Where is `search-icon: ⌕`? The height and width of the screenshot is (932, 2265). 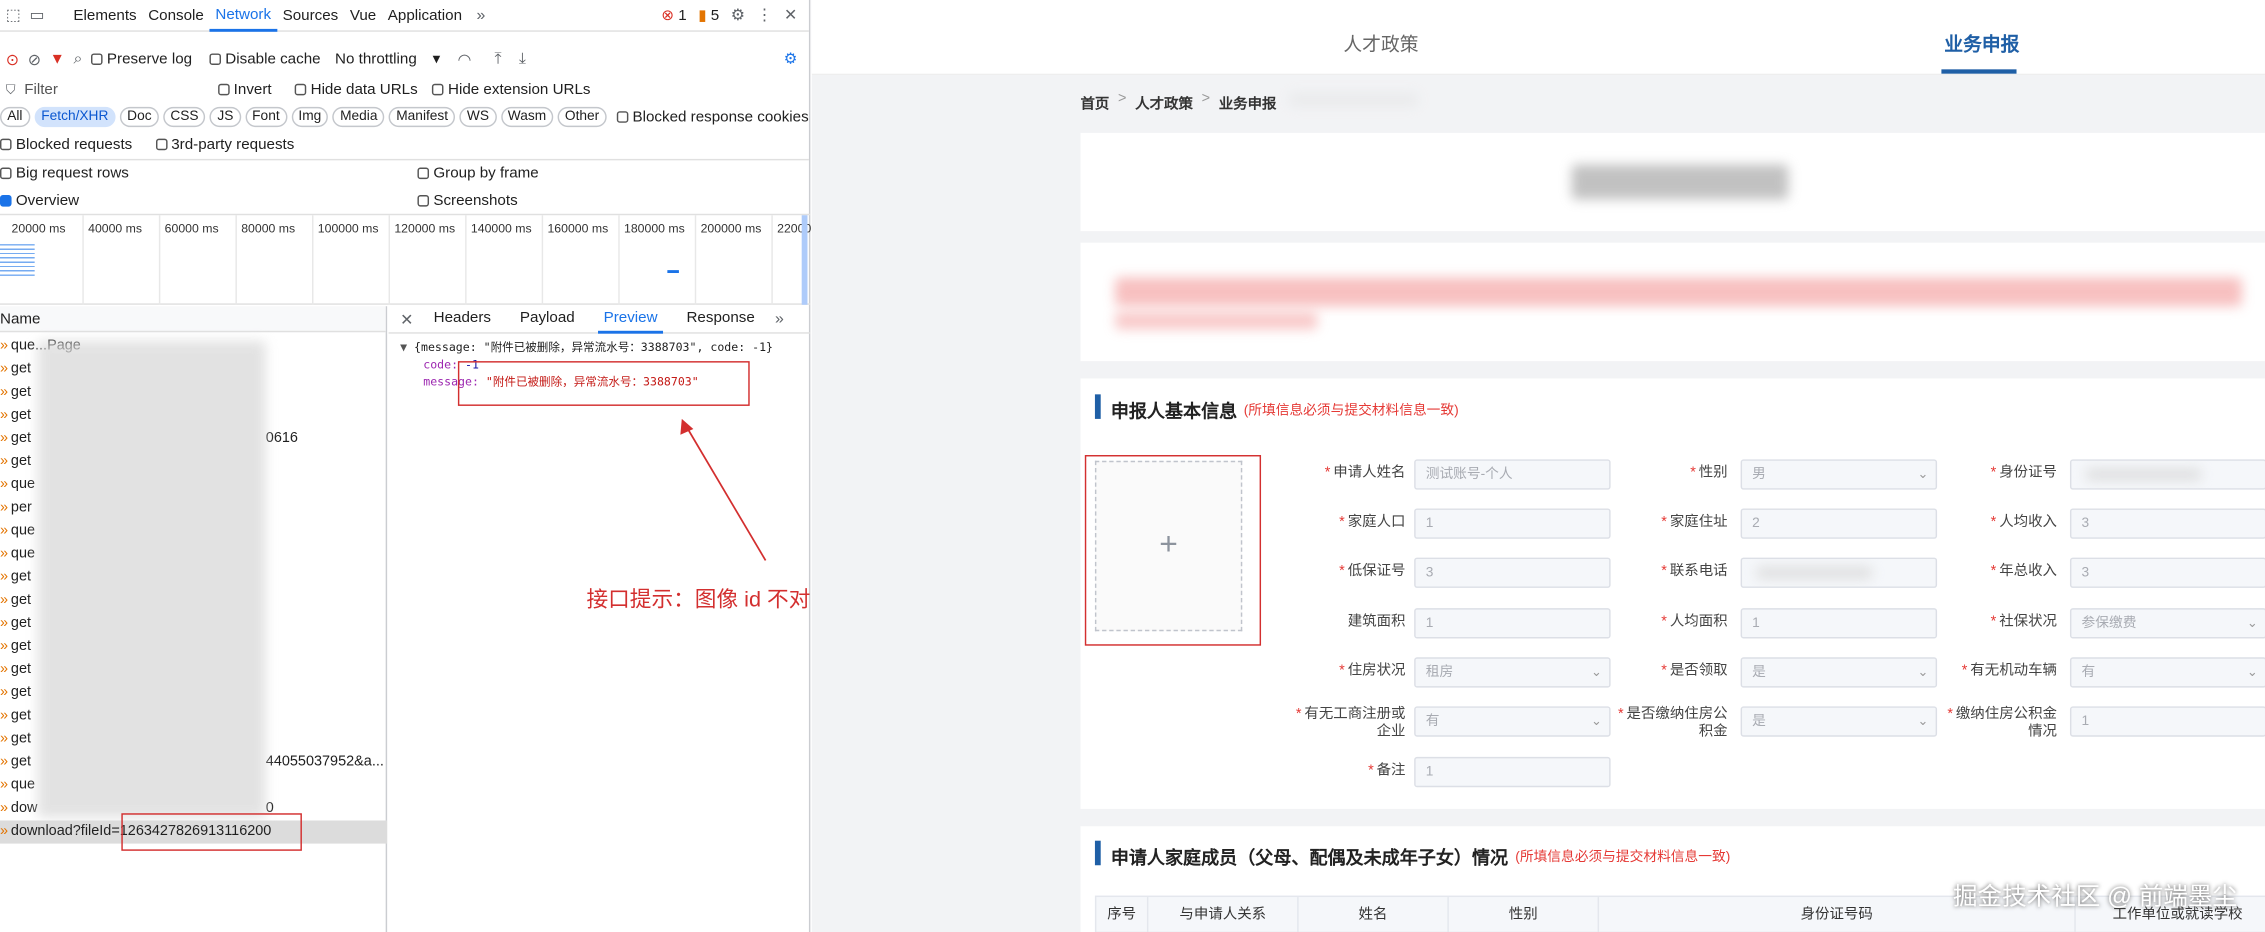 search-icon: ⌕ is located at coordinates (77, 59).